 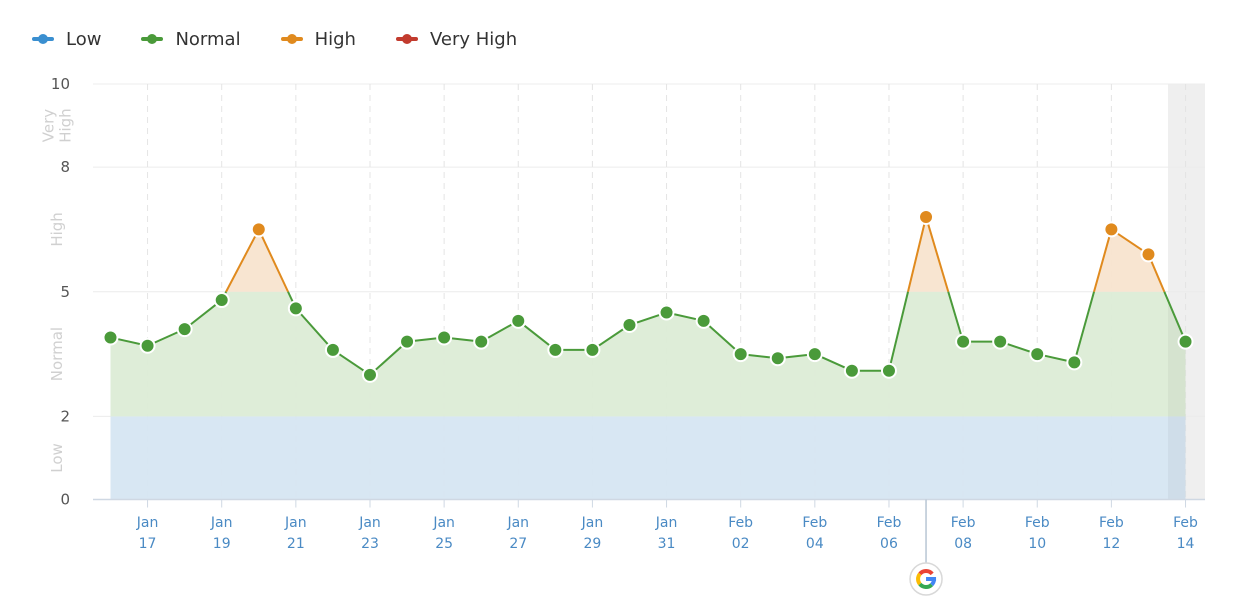 What do you see at coordinates (148, 544) in the screenshot?
I see `x-tick-label-day: 17` at bounding box center [148, 544].